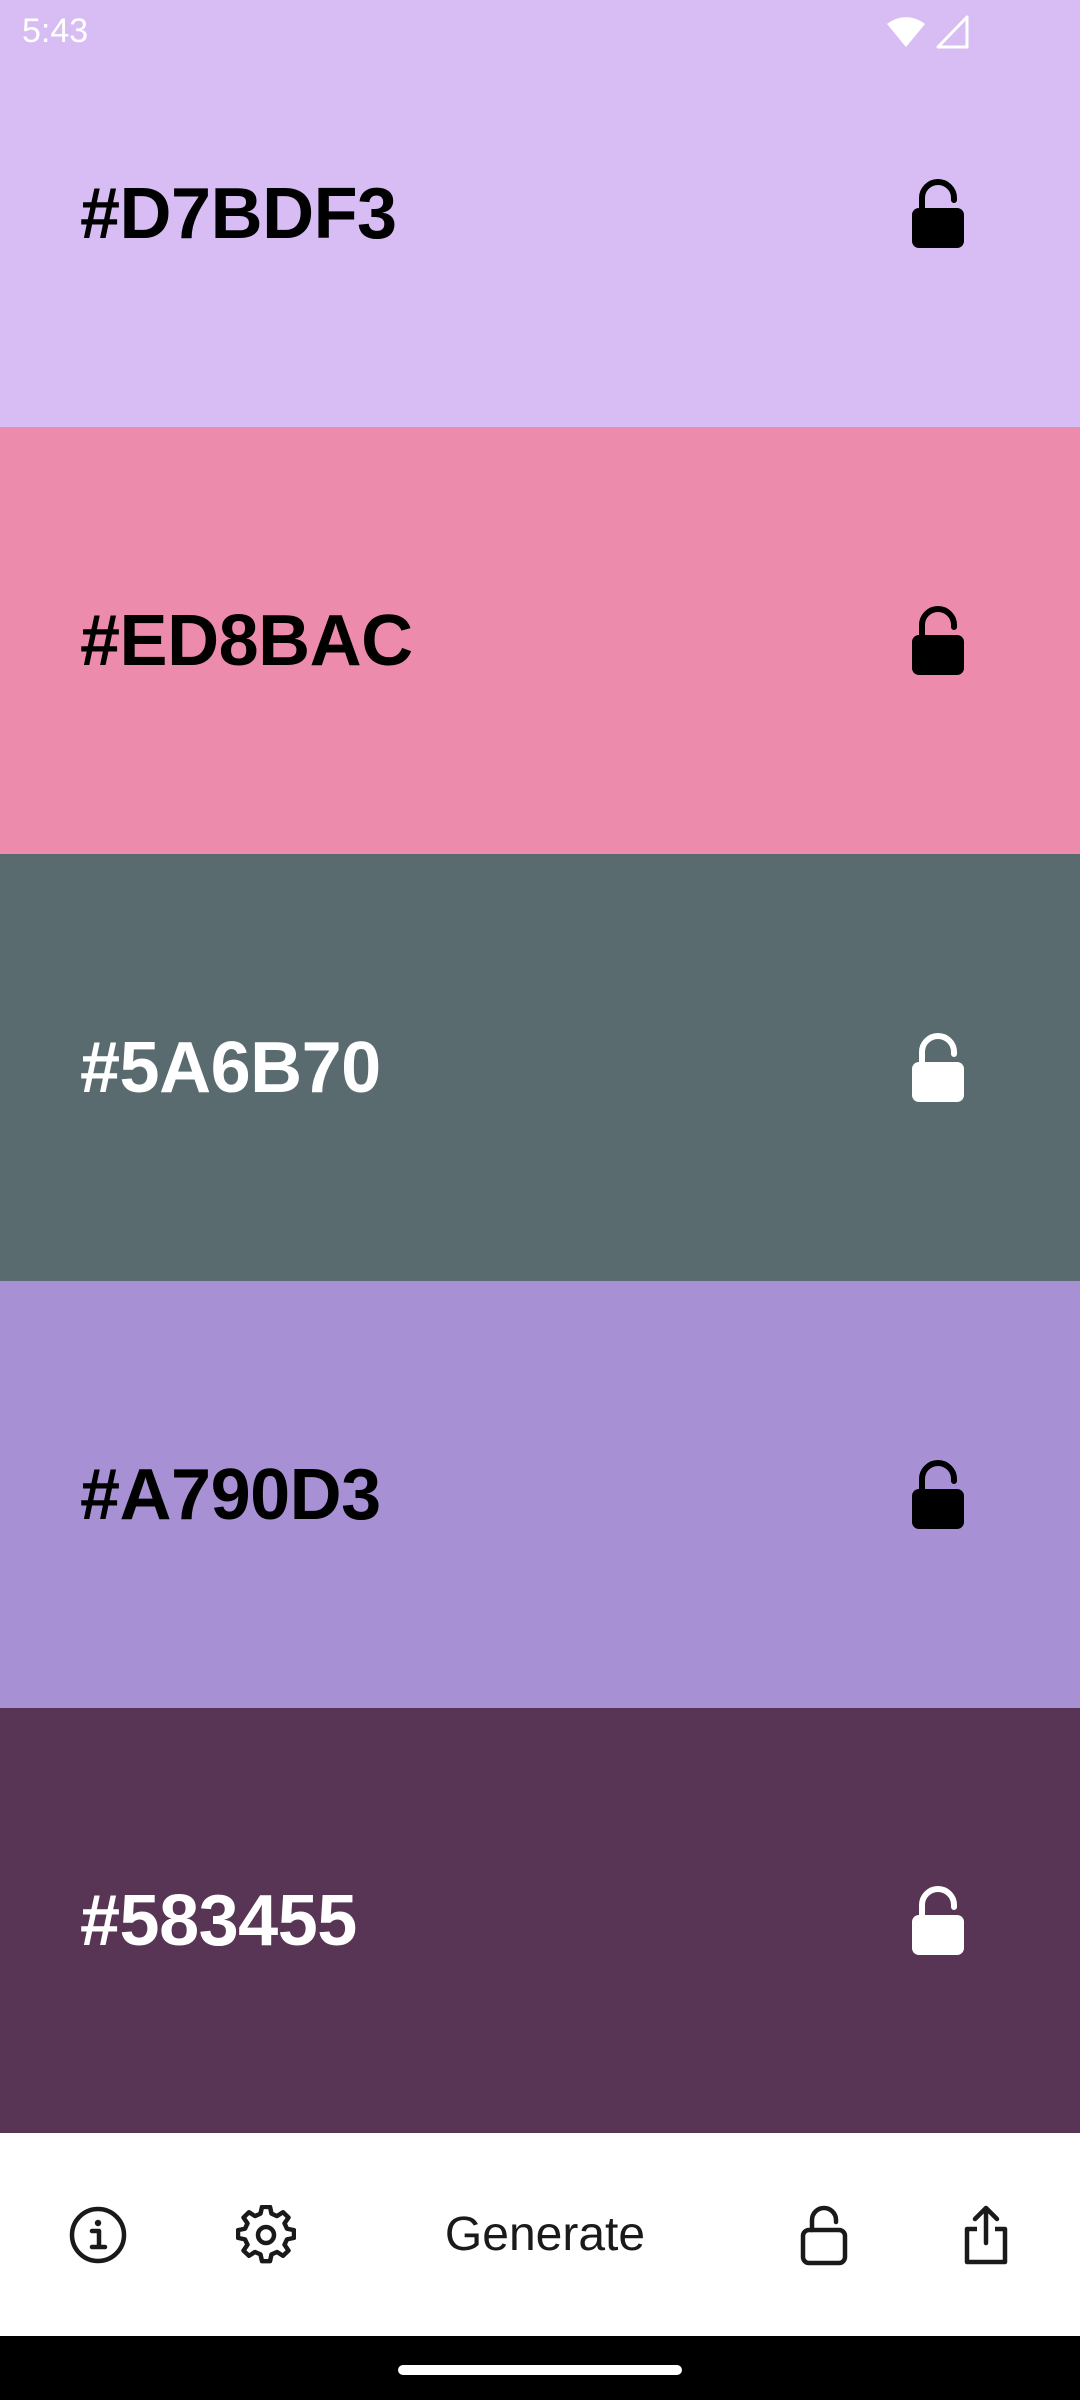  Describe the element at coordinates (540, 32) in the screenshot. I see `status-bar: 5:43` at that location.